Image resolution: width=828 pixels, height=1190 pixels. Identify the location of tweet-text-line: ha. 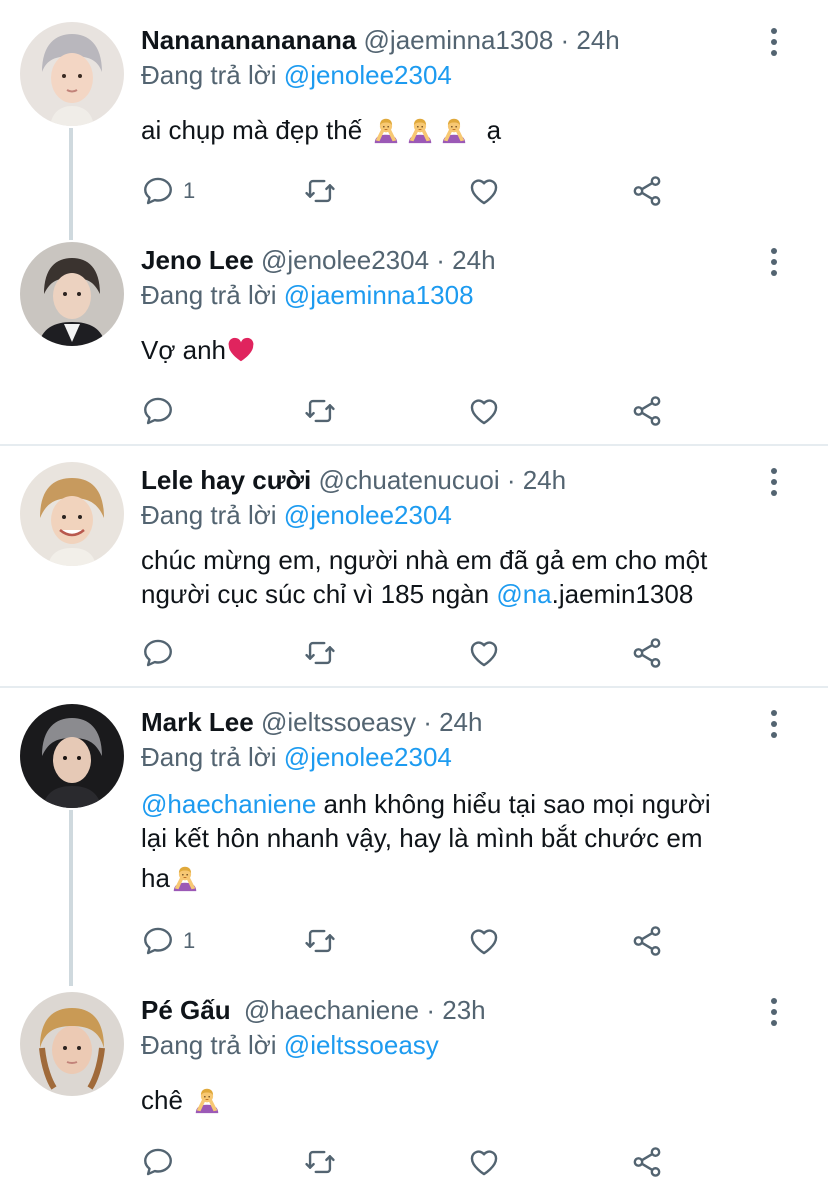
(471, 878).